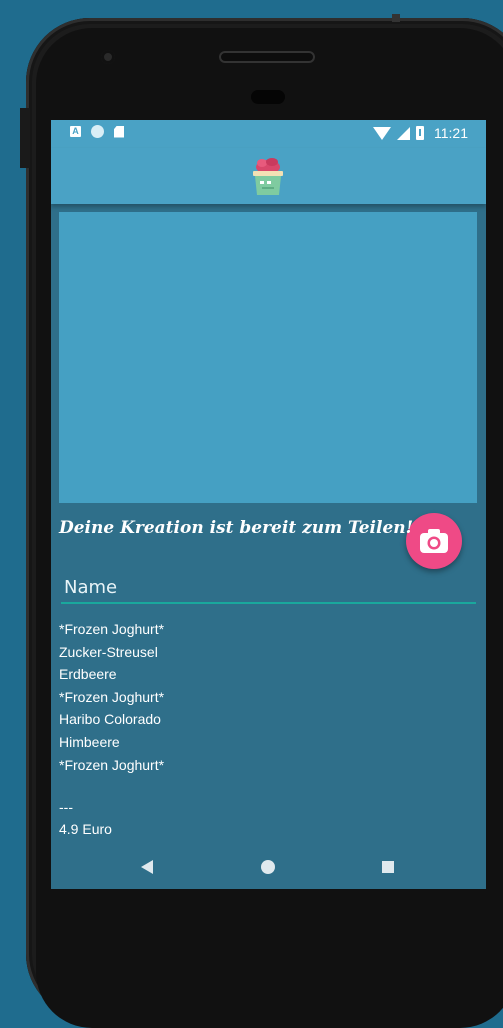 The width and height of the screenshot is (503, 1028). I want to click on share-headline: Deine Kreation ist bereit zum Teilen!, so click(236, 528).